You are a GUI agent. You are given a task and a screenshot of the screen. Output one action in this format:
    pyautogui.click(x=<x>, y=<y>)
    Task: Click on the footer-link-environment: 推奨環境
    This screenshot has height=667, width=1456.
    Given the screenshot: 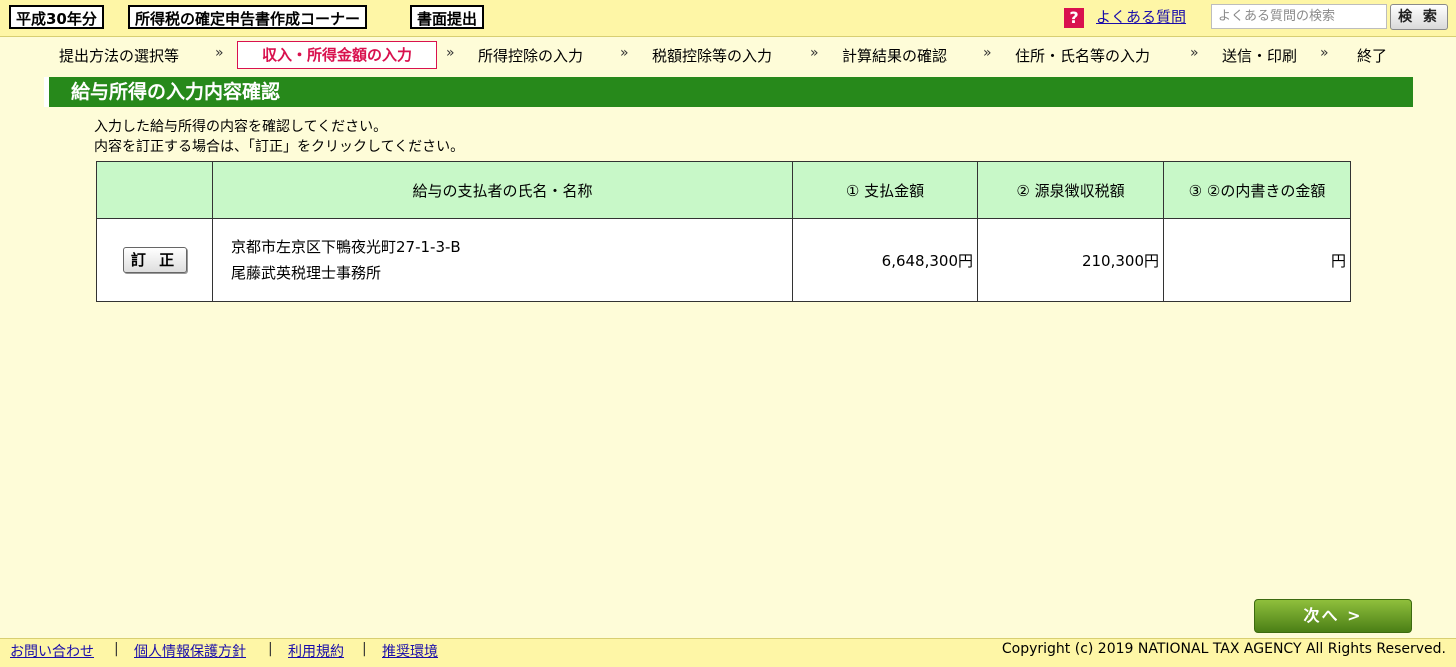 What is the action you would take?
    pyautogui.click(x=410, y=651)
    